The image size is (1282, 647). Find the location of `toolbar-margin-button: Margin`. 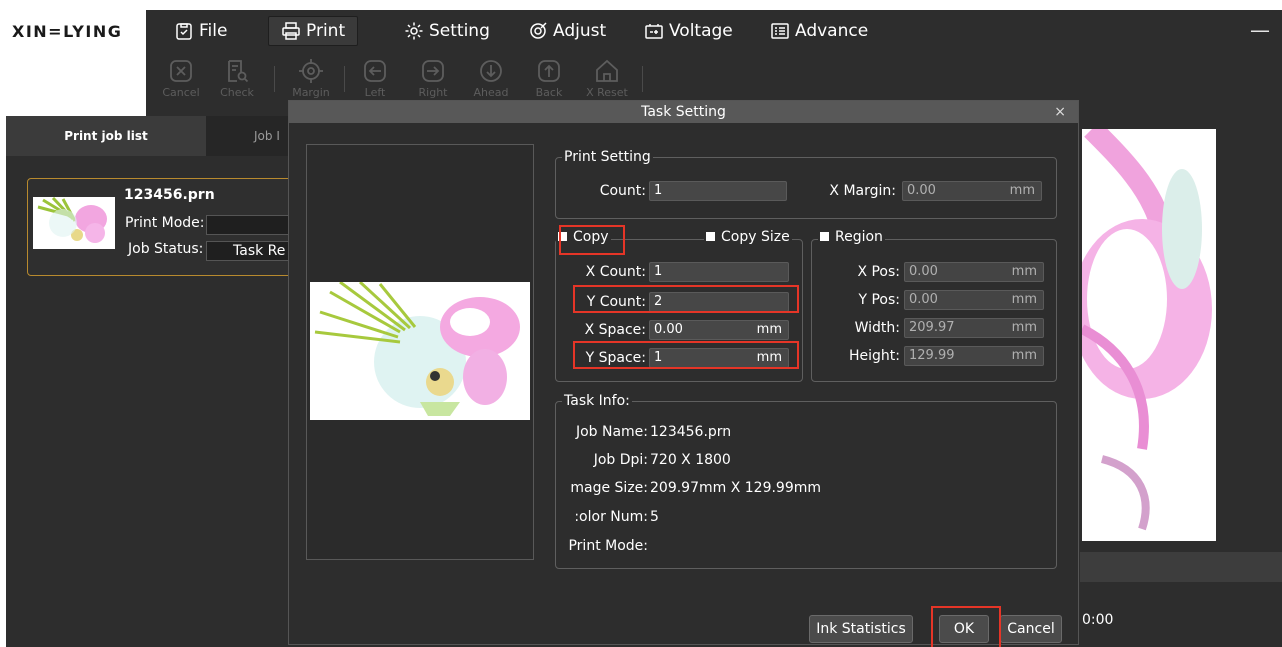

toolbar-margin-button: Margin is located at coordinates (311, 78).